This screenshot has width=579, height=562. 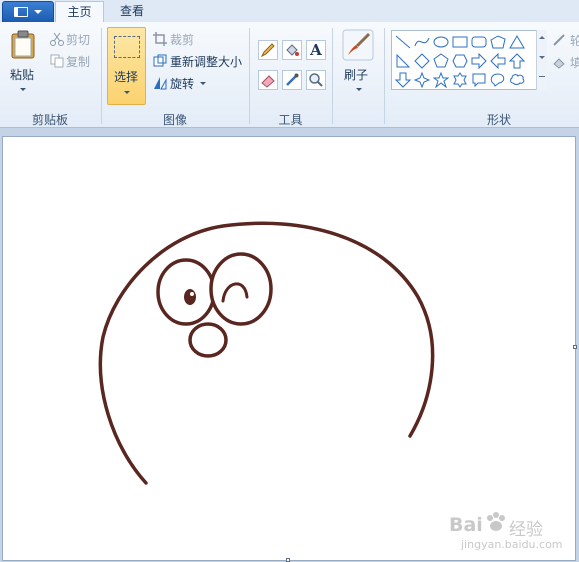 I want to click on shapes-group-label: 形状, so click(x=498, y=120).